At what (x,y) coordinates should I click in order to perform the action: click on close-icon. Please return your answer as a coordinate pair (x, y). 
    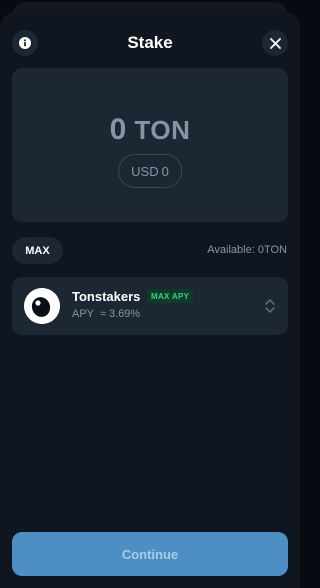
    Looking at the image, I should click on (275, 43).